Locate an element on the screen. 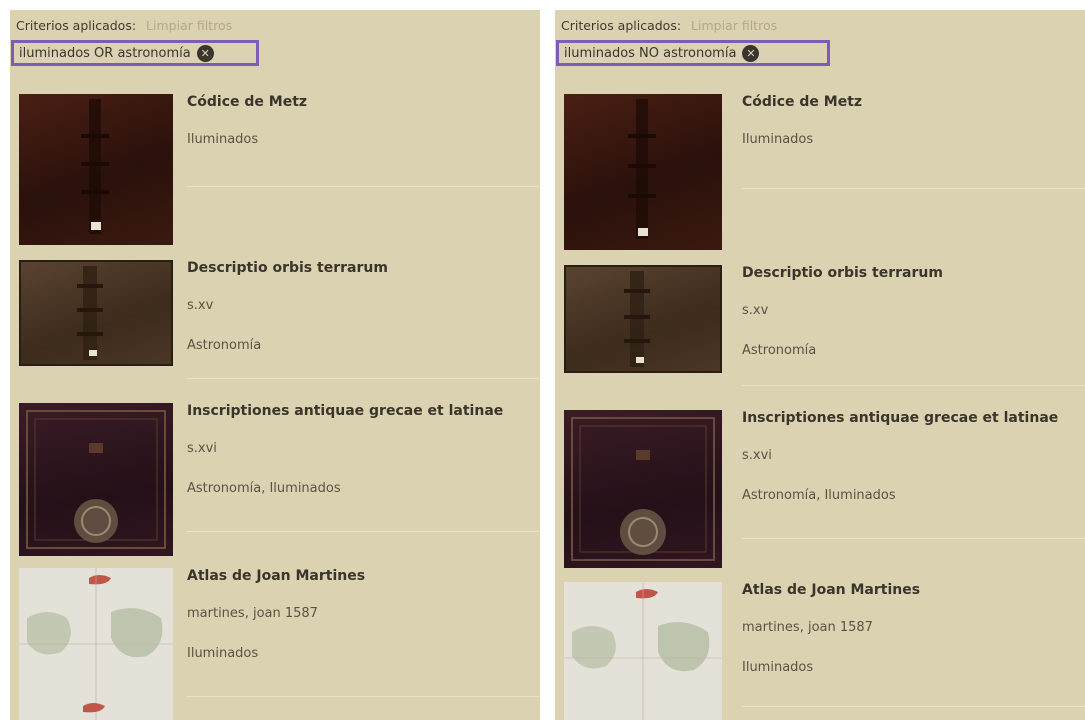 Image resolution: width=1085 pixels, height=720 pixels. filter-chip-label: iluminados OR astronomía is located at coordinates (105, 53).